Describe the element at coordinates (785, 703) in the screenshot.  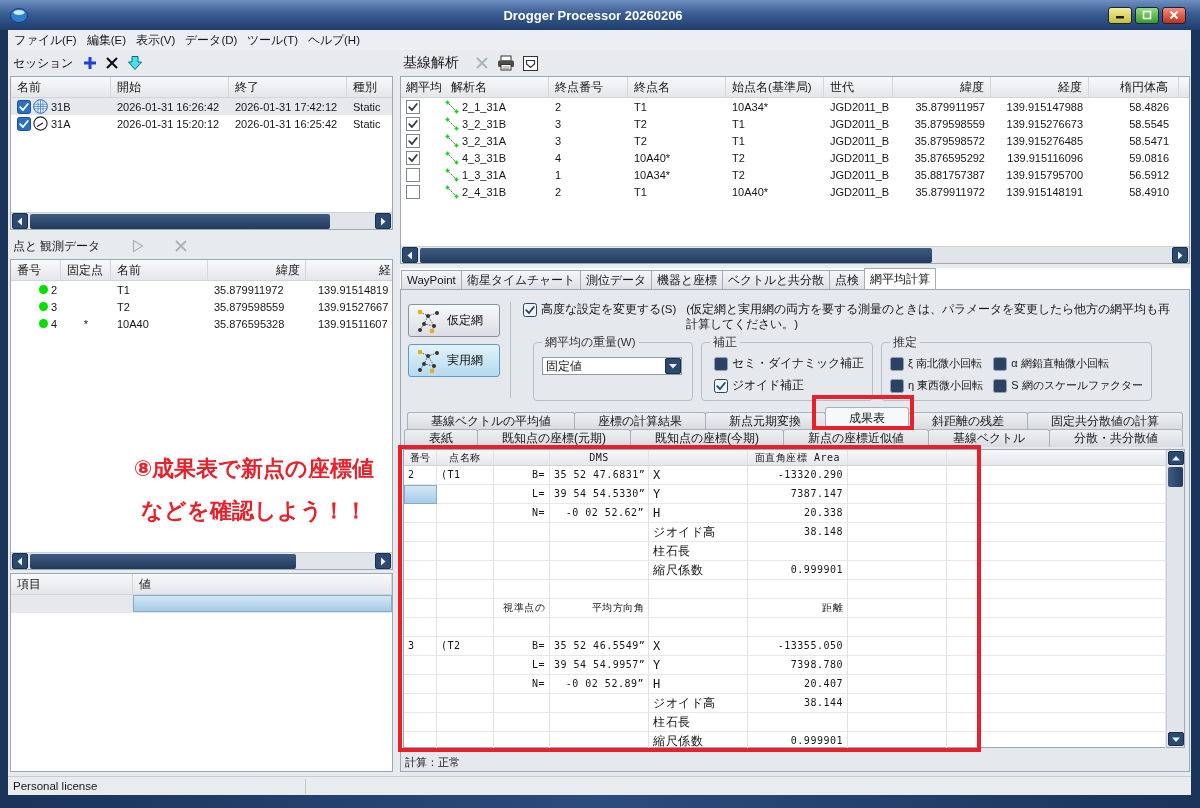
I see `table-row: ジオイド高 38.144` at that location.